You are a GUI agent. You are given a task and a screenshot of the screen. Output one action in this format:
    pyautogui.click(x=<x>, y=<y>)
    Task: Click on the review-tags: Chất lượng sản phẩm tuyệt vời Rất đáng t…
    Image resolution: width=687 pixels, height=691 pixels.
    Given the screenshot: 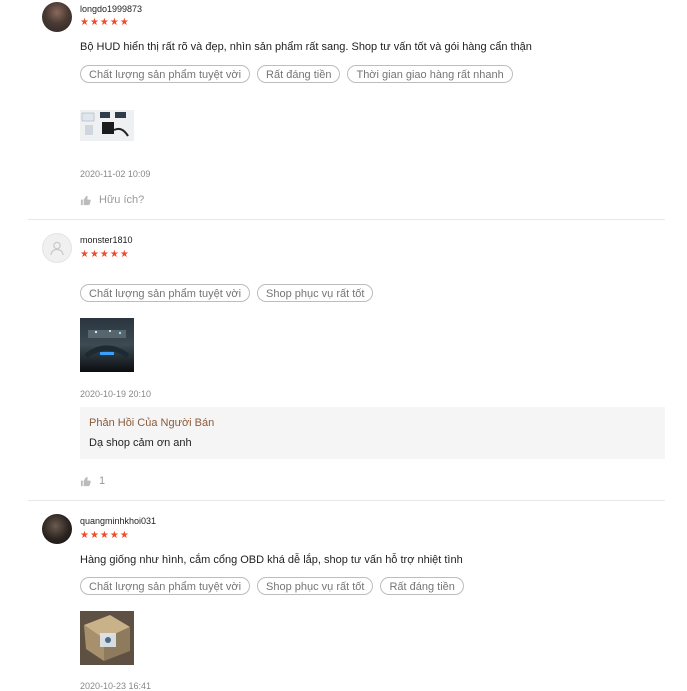 What is the action you would take?
    pyautogui.click(x=296, y=74)
    